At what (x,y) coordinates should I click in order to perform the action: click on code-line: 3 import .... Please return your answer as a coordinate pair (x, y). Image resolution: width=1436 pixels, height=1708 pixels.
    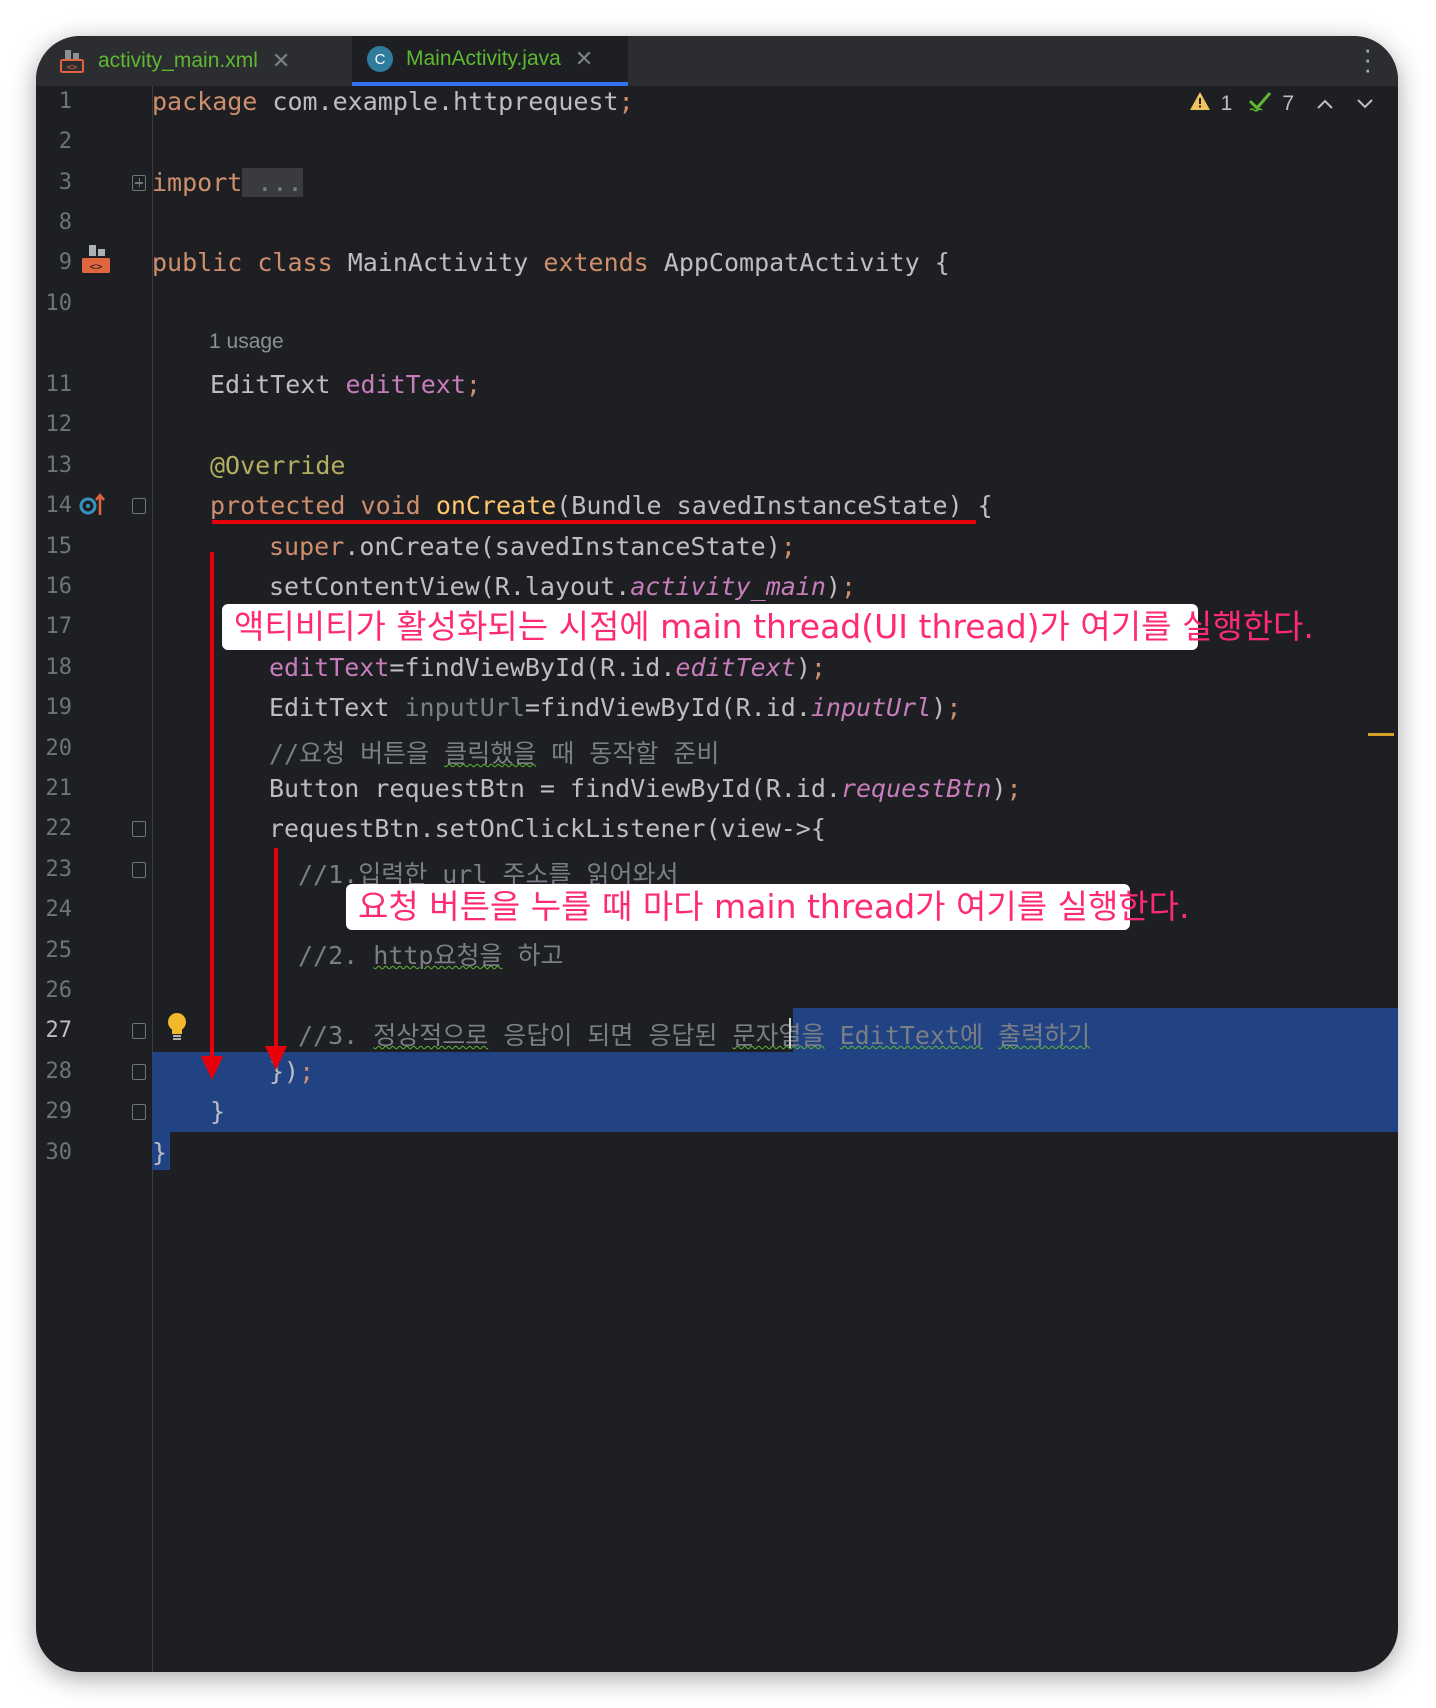
    Looking at the image, I should click on (717, 184).